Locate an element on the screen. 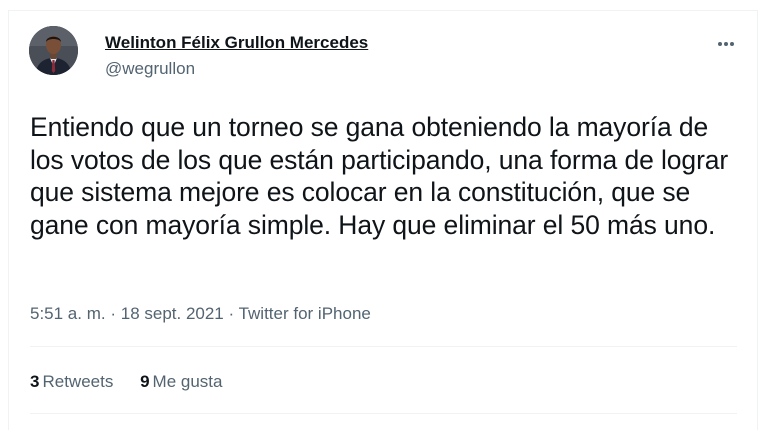  likes-label: Me gusta is located at coordinates (187, 381).